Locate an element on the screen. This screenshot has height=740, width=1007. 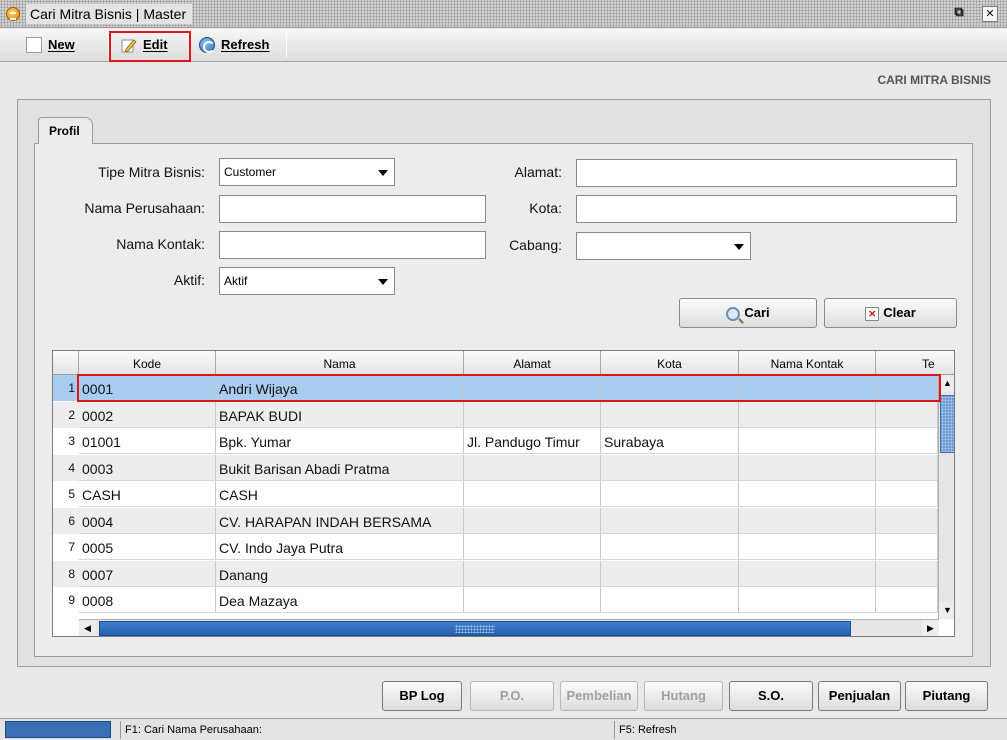
cell-kode: 0004 is located at coordinates (147, 520).